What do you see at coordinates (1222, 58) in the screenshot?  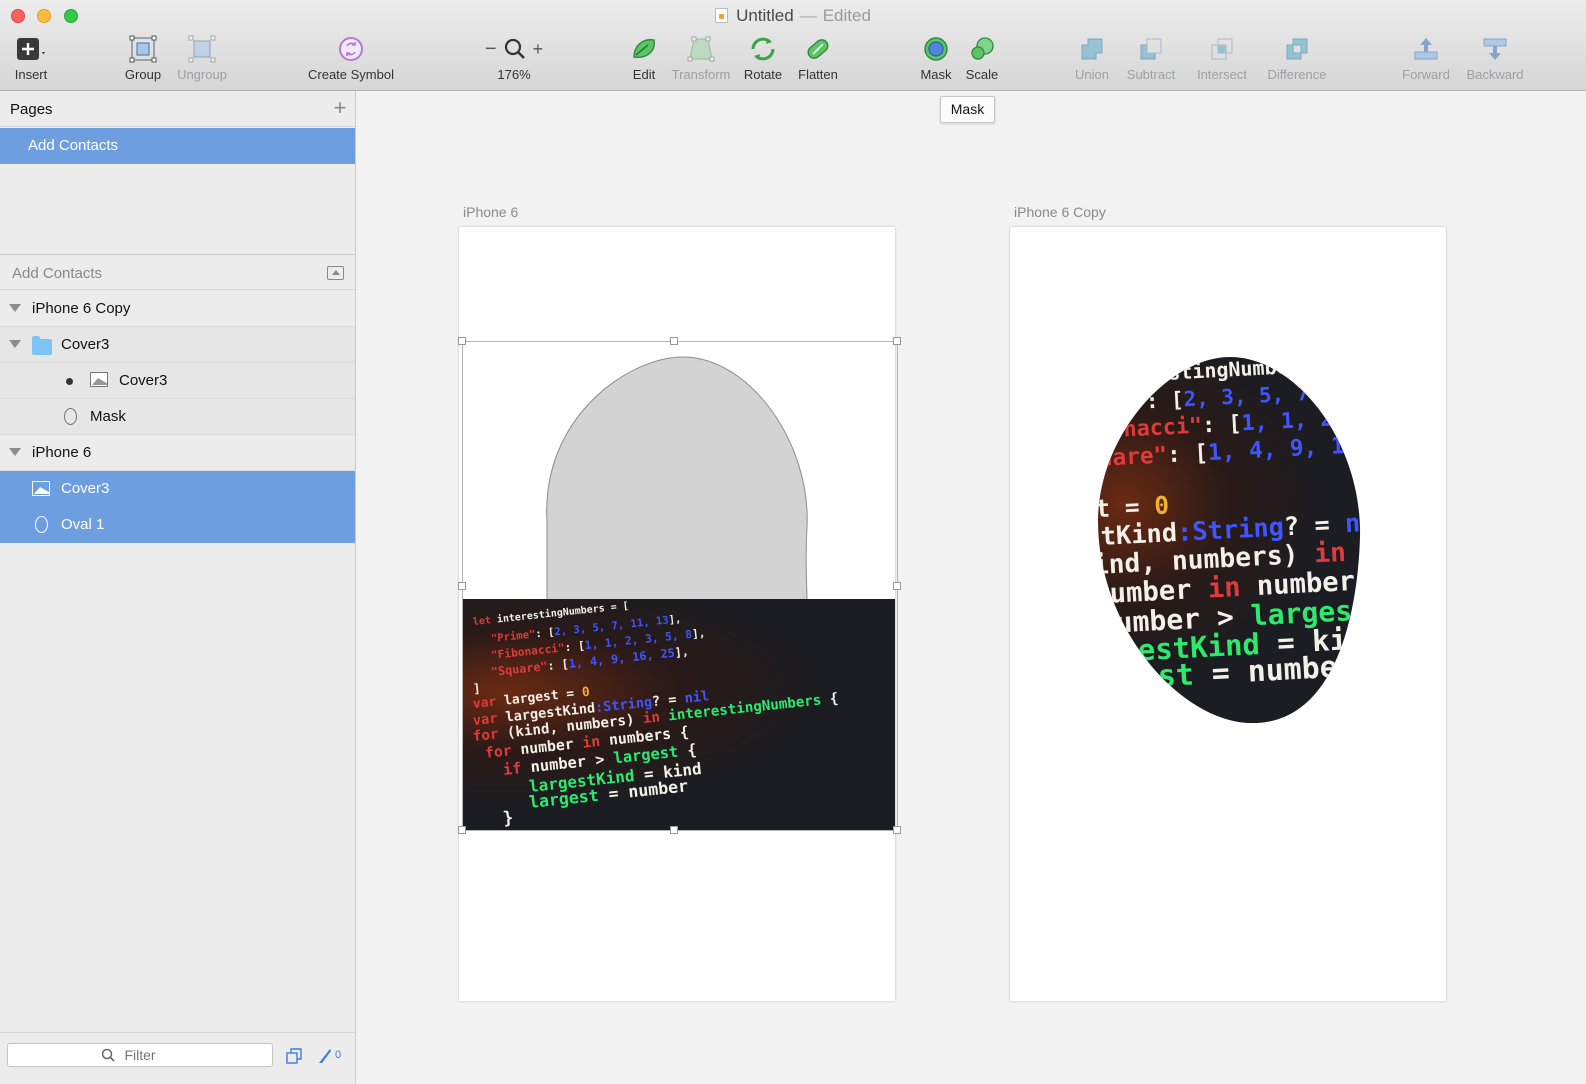 I see `intersect-button: Intersect` at bounding box center [1222, 58].